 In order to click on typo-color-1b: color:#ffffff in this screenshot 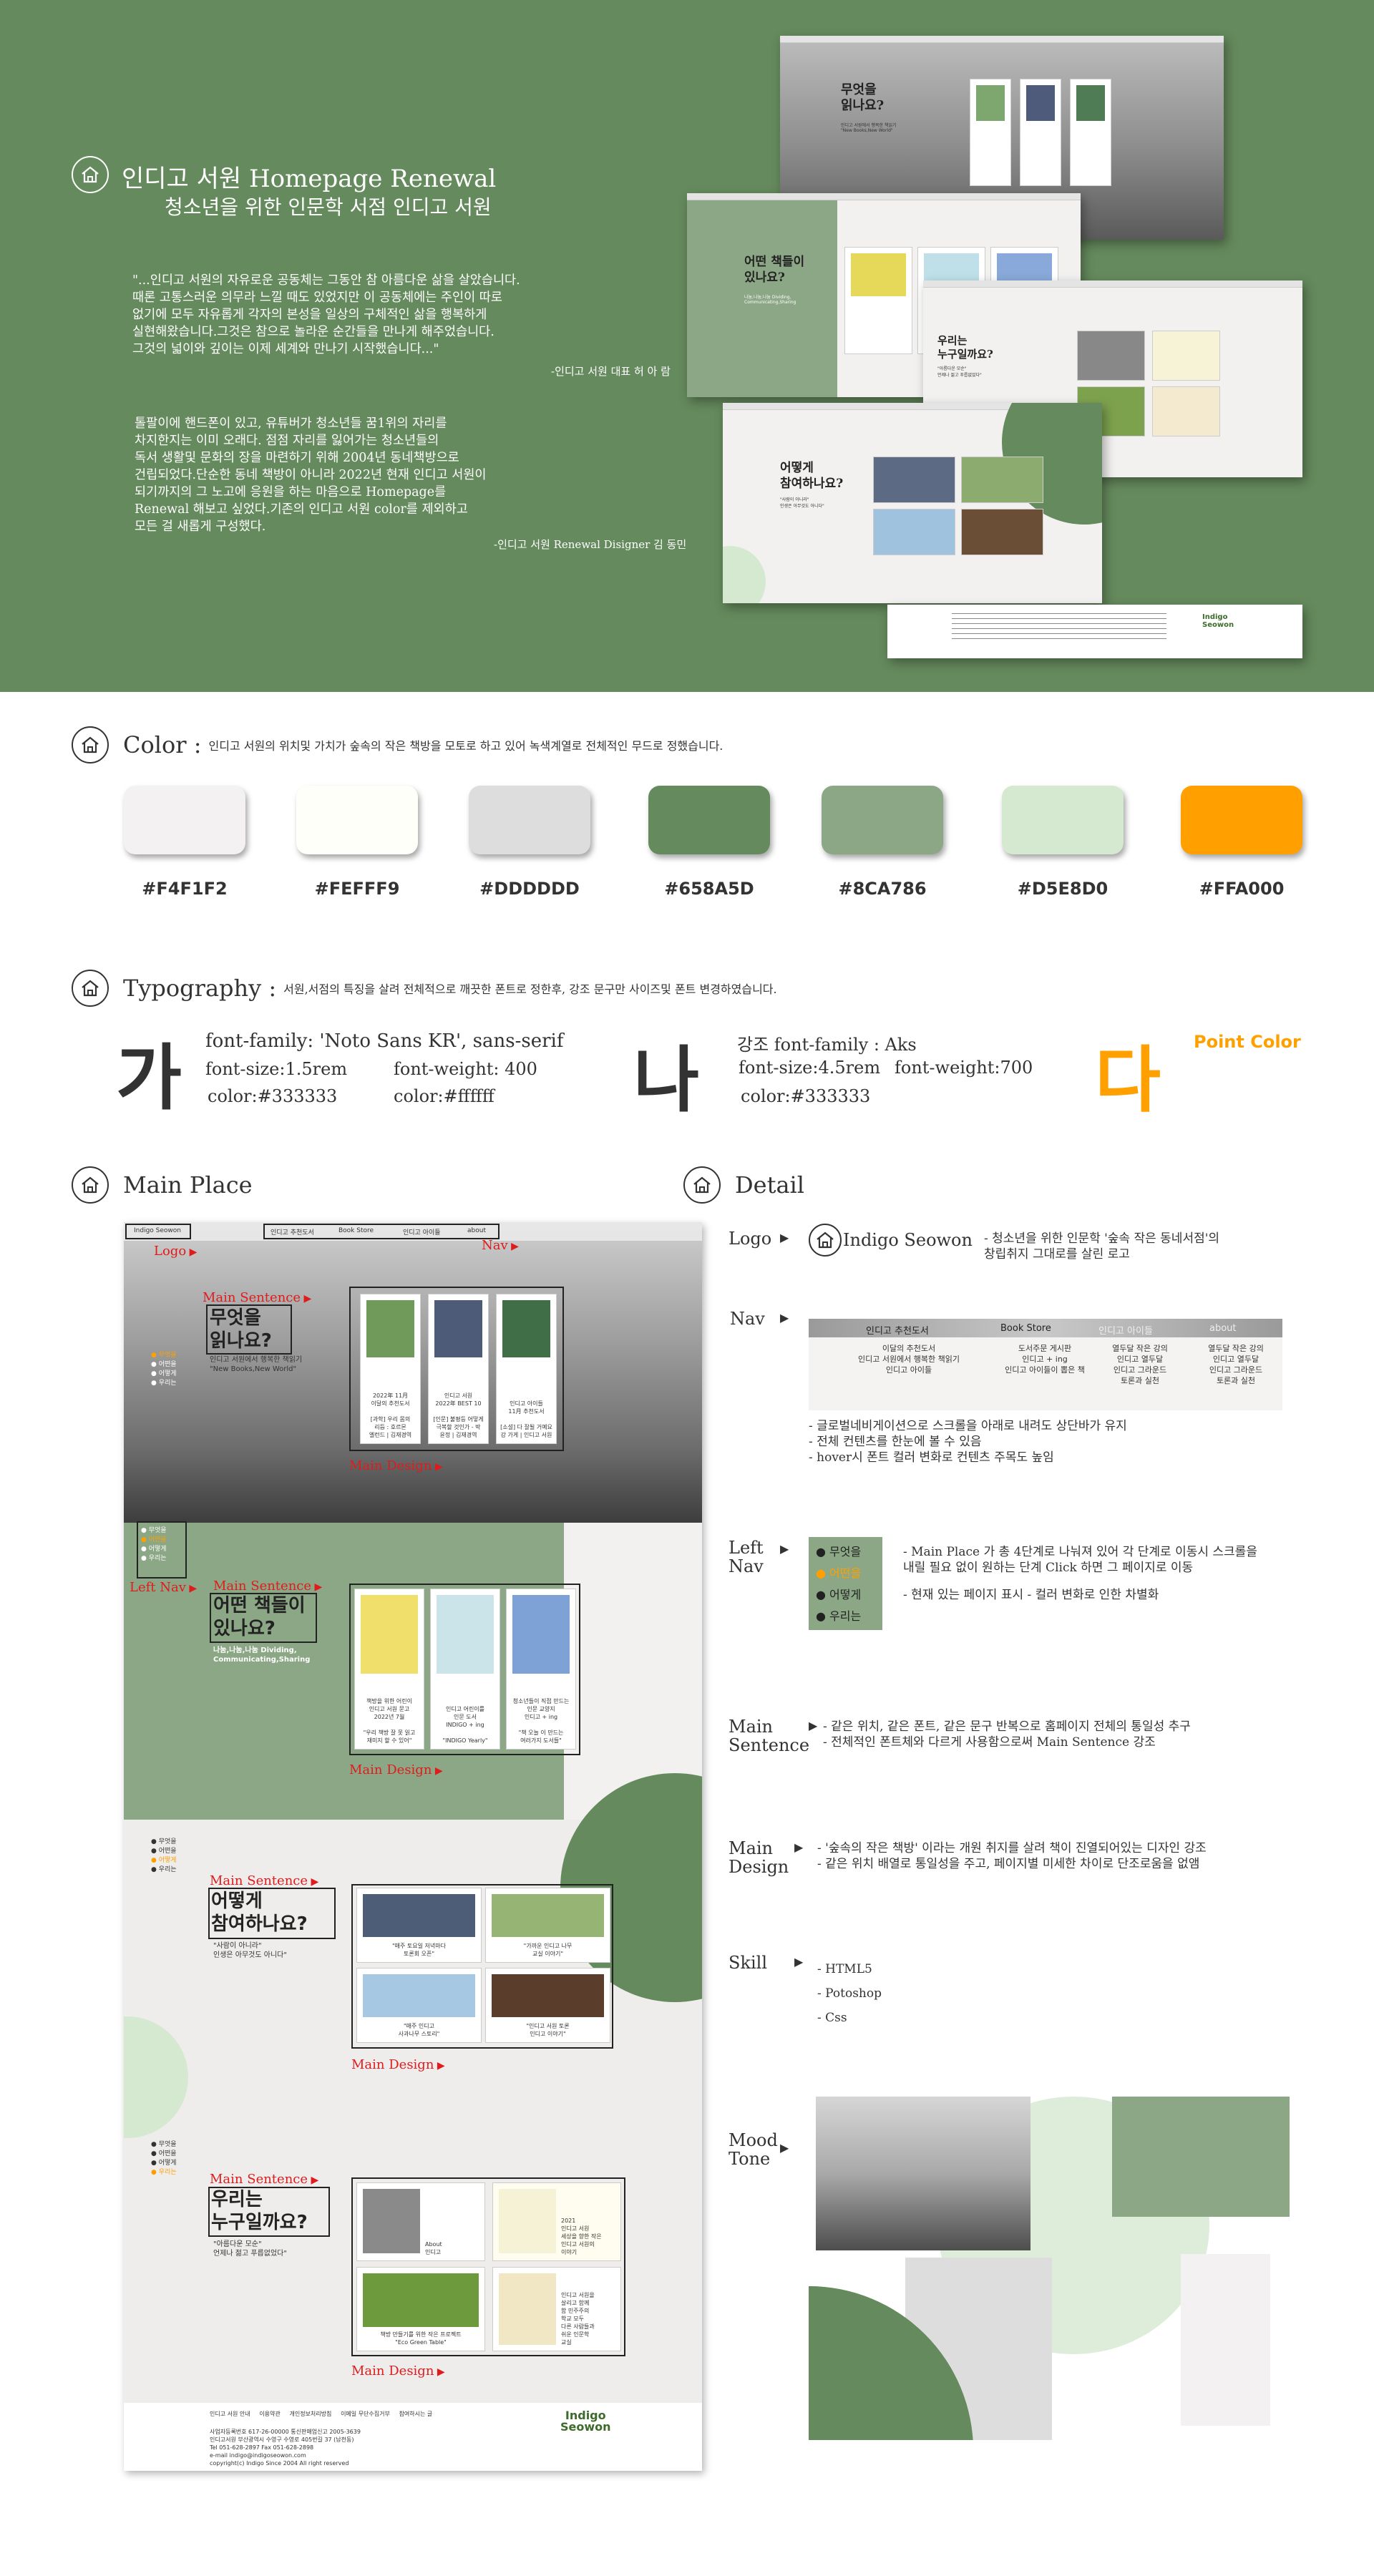, I will do `click(444, 1096)`.